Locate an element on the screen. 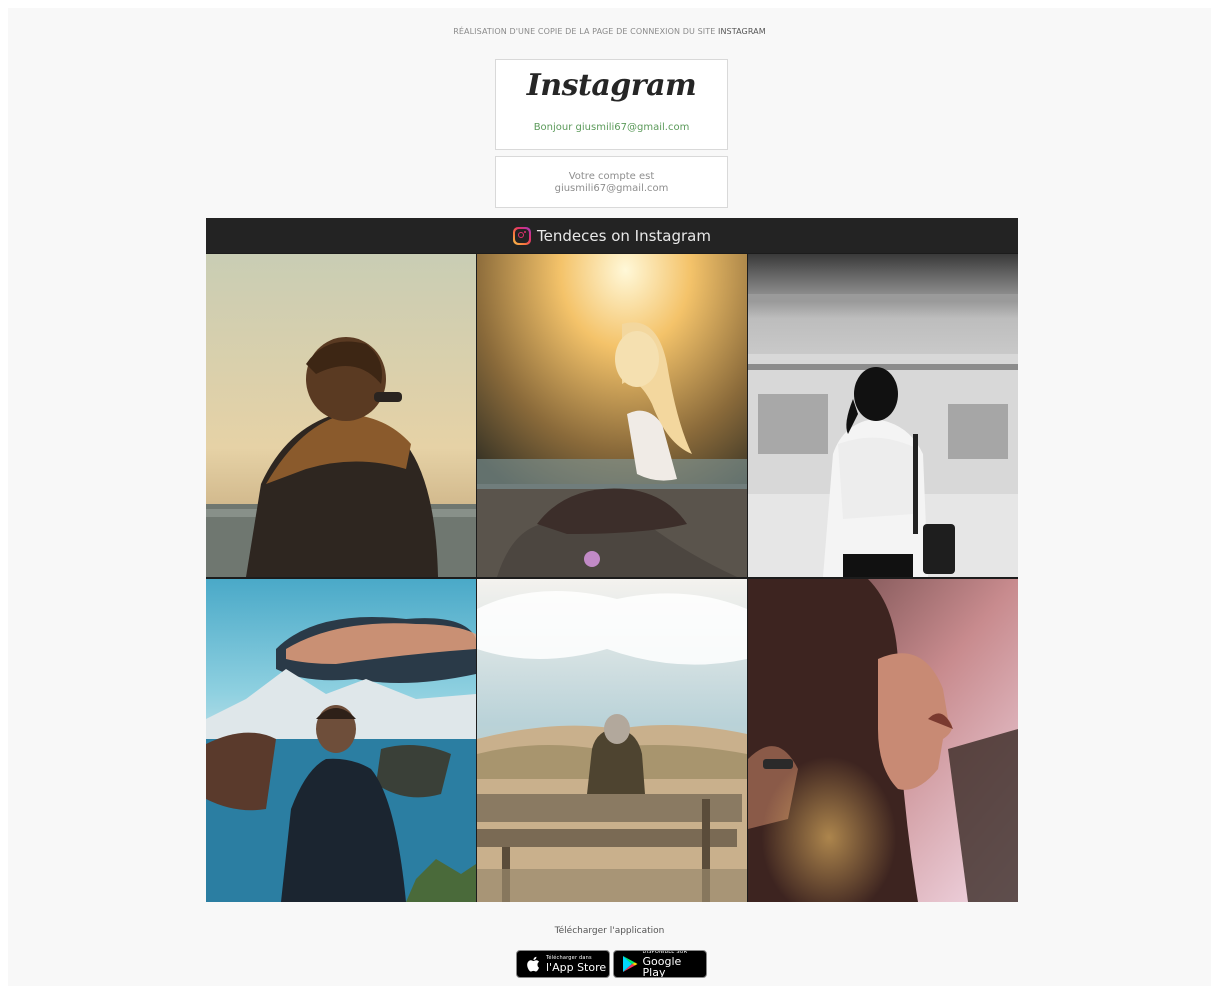 This screenshot has width=1212, height=988. google-play-badge: DISPONIBLE SUR Google Play is located at coordinates (660, 964).